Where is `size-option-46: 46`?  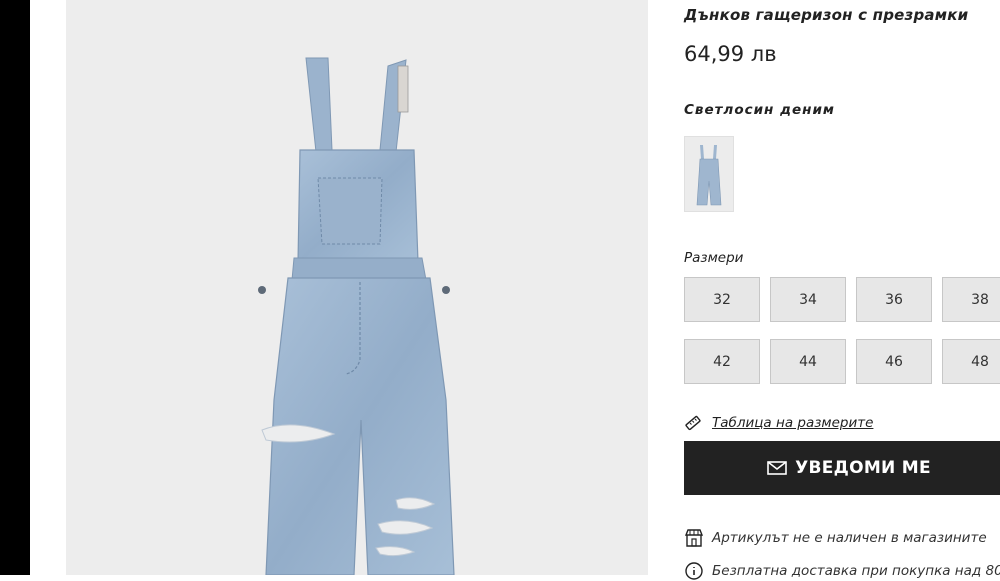 size-option-46: 46 is located at coordinates (894, 361).